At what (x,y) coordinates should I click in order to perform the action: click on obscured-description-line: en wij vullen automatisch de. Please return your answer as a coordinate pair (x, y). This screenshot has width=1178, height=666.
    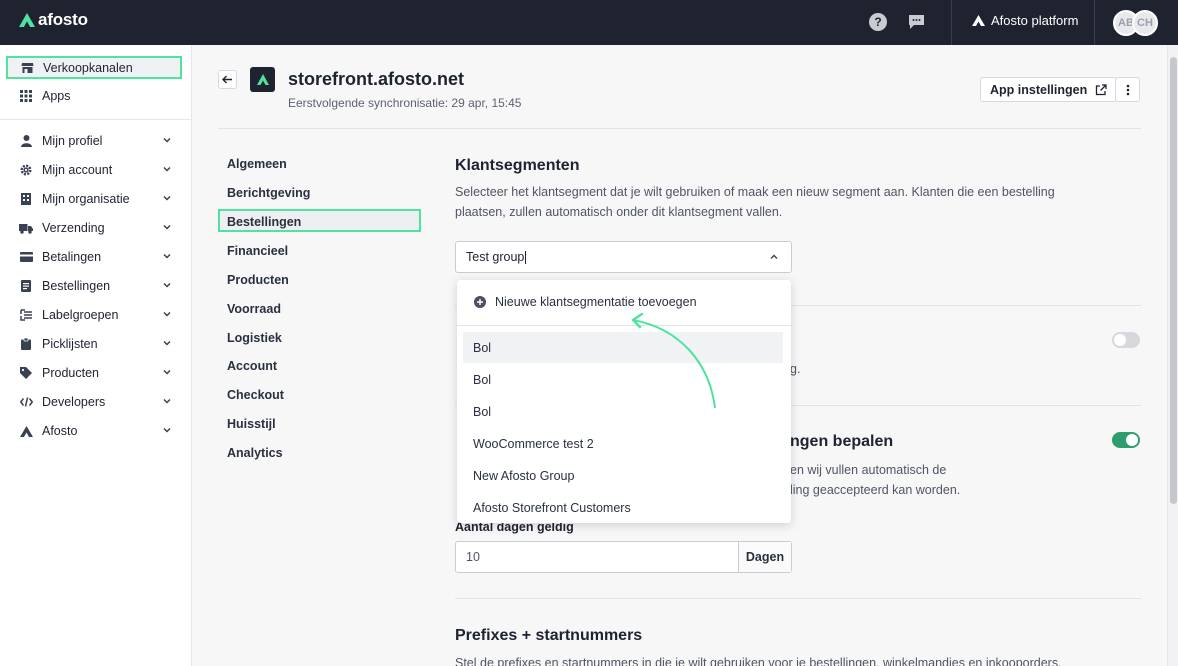
    Looking at the image, I should click on (868, 470).